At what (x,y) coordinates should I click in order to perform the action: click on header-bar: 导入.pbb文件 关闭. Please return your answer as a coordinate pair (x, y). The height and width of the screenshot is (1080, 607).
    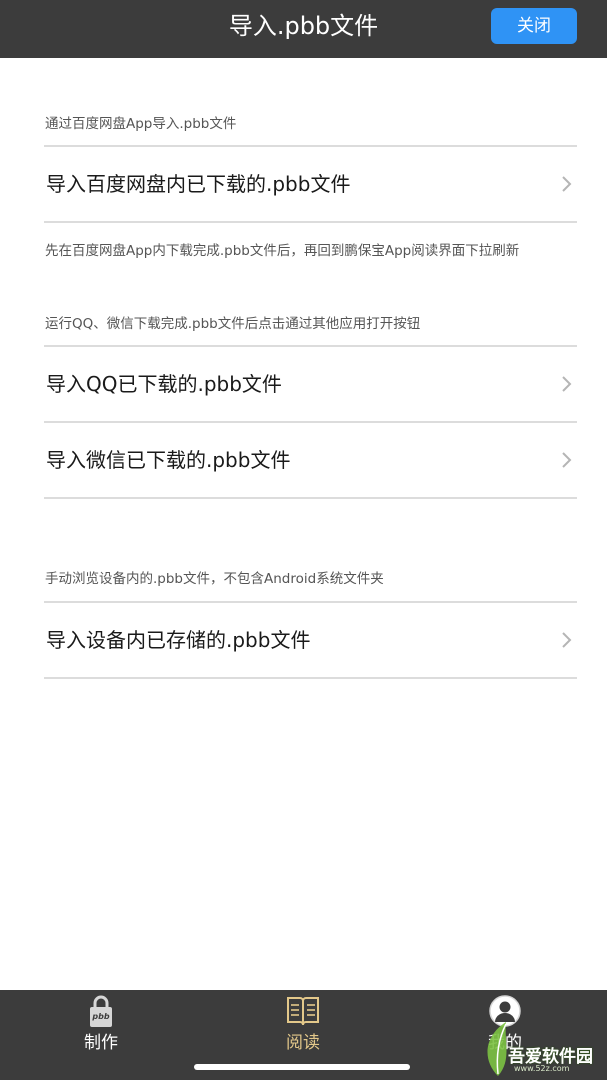
    Looking at the image, I should click on (303, 29).